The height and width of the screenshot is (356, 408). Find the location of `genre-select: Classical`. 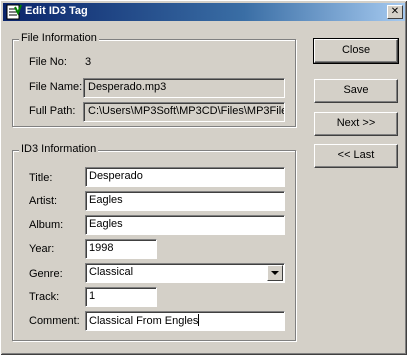

genre-select: Classical is located at coordinates (185, 273).